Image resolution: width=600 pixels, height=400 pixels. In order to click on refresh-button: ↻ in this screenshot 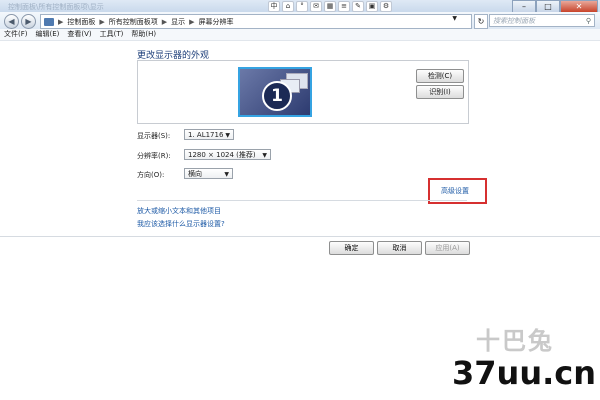, I will do `click(481, 21)`.